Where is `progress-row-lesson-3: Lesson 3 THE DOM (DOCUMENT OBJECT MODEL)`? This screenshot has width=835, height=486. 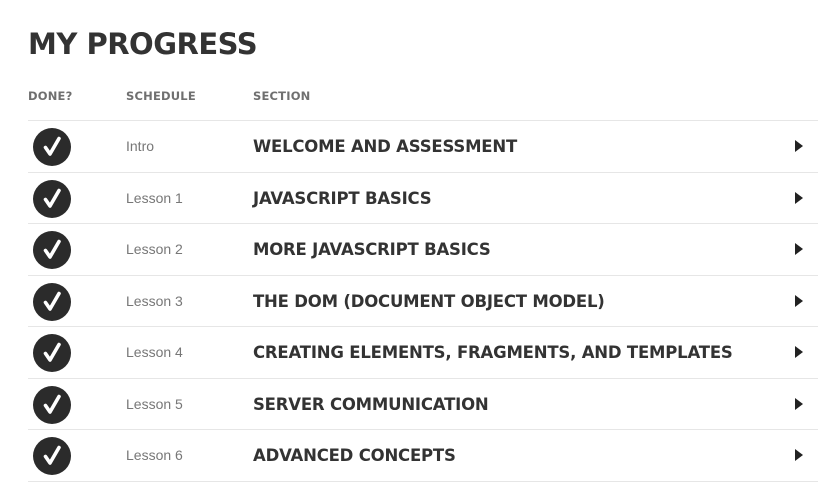
progress-row-lesson-3: Lesson 3 THE DOM (DOCUMENT OBJECT MODEL) is located at coordinates (423, 301).